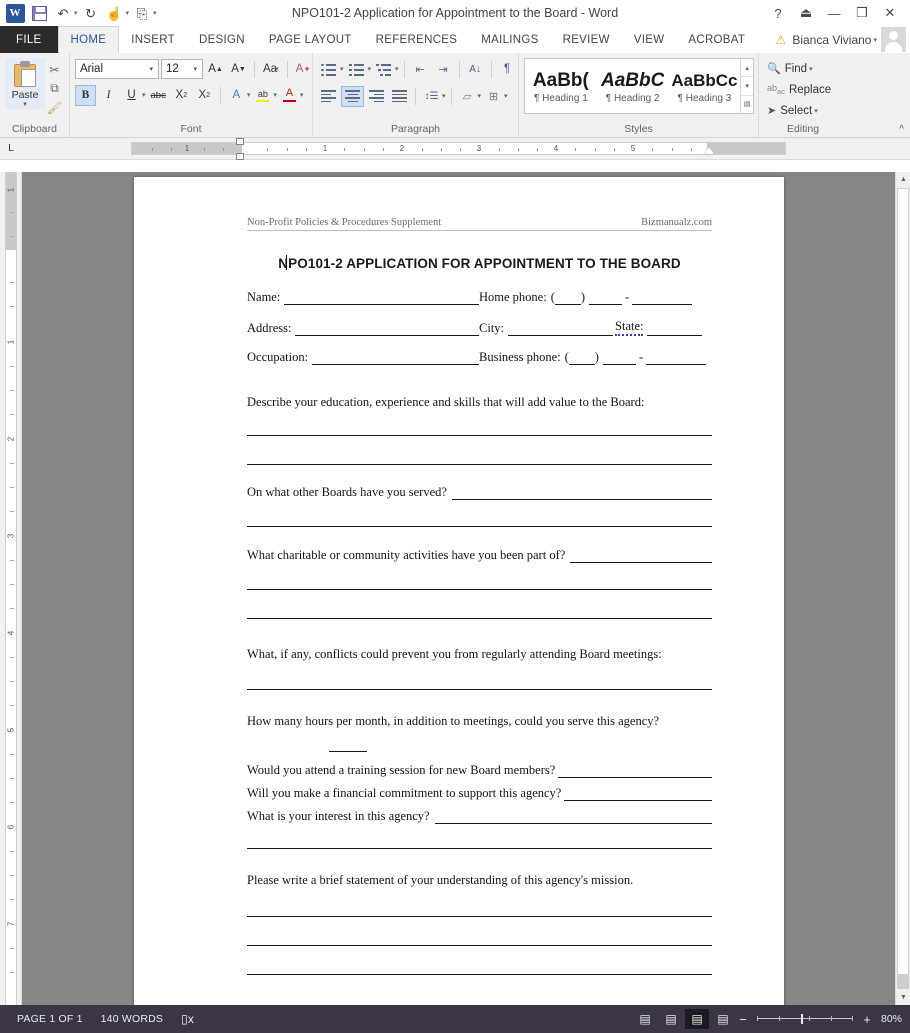 Image resolution: width=910 pixels, height=1033 pixels. Describe the element at coordinates (561, 86) in the screenshot. I see `style-item-heading-1: AaBb( ¶ Heading 1` at that location.